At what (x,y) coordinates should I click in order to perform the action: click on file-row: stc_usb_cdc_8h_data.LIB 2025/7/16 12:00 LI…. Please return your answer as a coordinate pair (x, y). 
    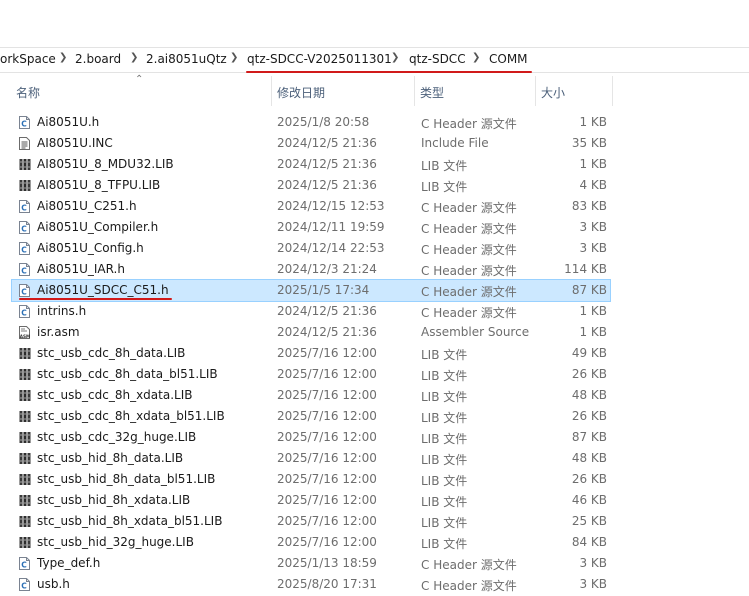
    Looking at the image, I should click on (311, 353).